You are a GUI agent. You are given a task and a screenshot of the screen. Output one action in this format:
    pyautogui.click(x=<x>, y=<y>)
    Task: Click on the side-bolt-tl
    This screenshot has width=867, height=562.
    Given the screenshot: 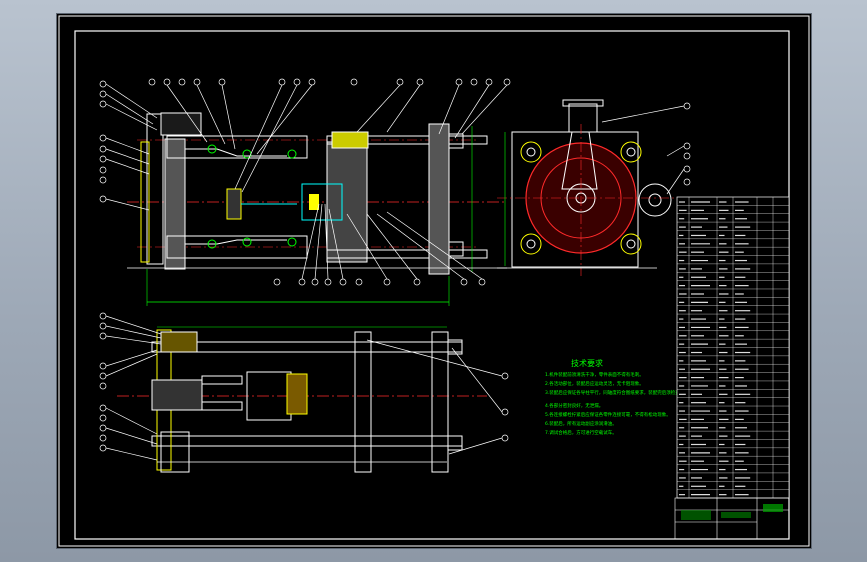 What is the action you would take?
    pyautogui.click(x=531, y=152)
    